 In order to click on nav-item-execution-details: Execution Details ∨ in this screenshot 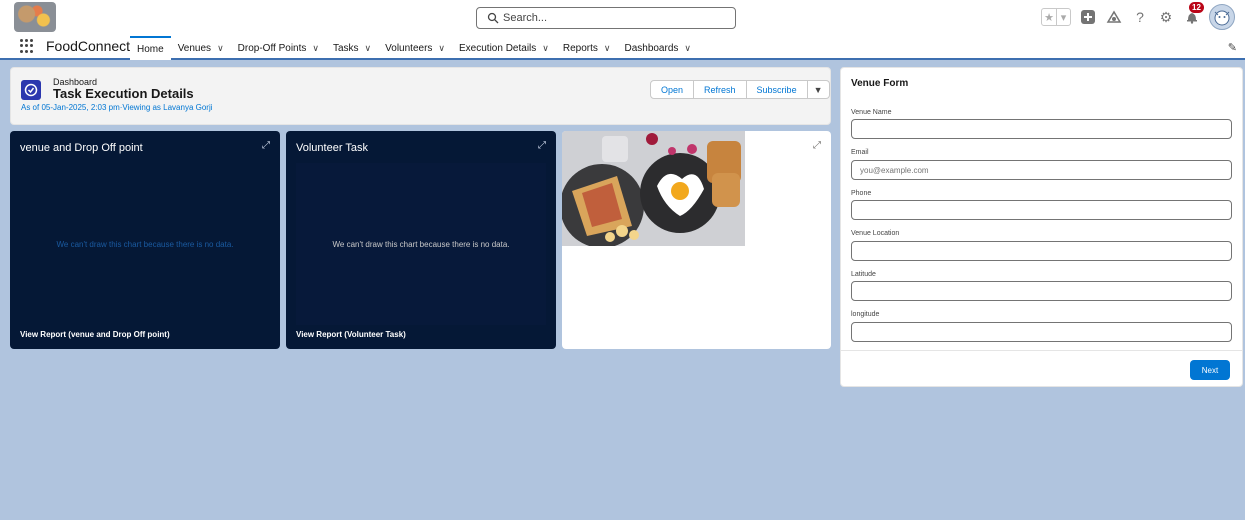, I will do `click(504, 48)`.